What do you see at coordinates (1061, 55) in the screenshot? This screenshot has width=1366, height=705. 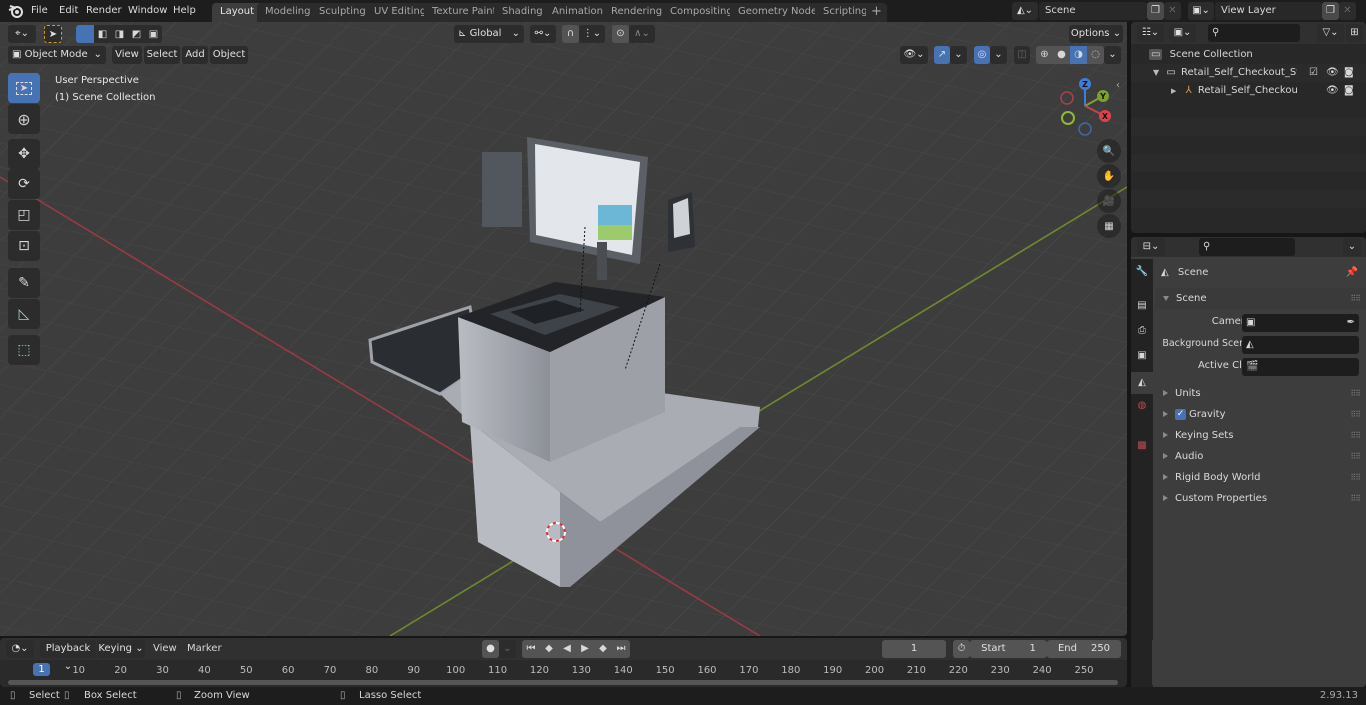 I see `solid-shading-icon: ●` at bounding box center [1061, 55].